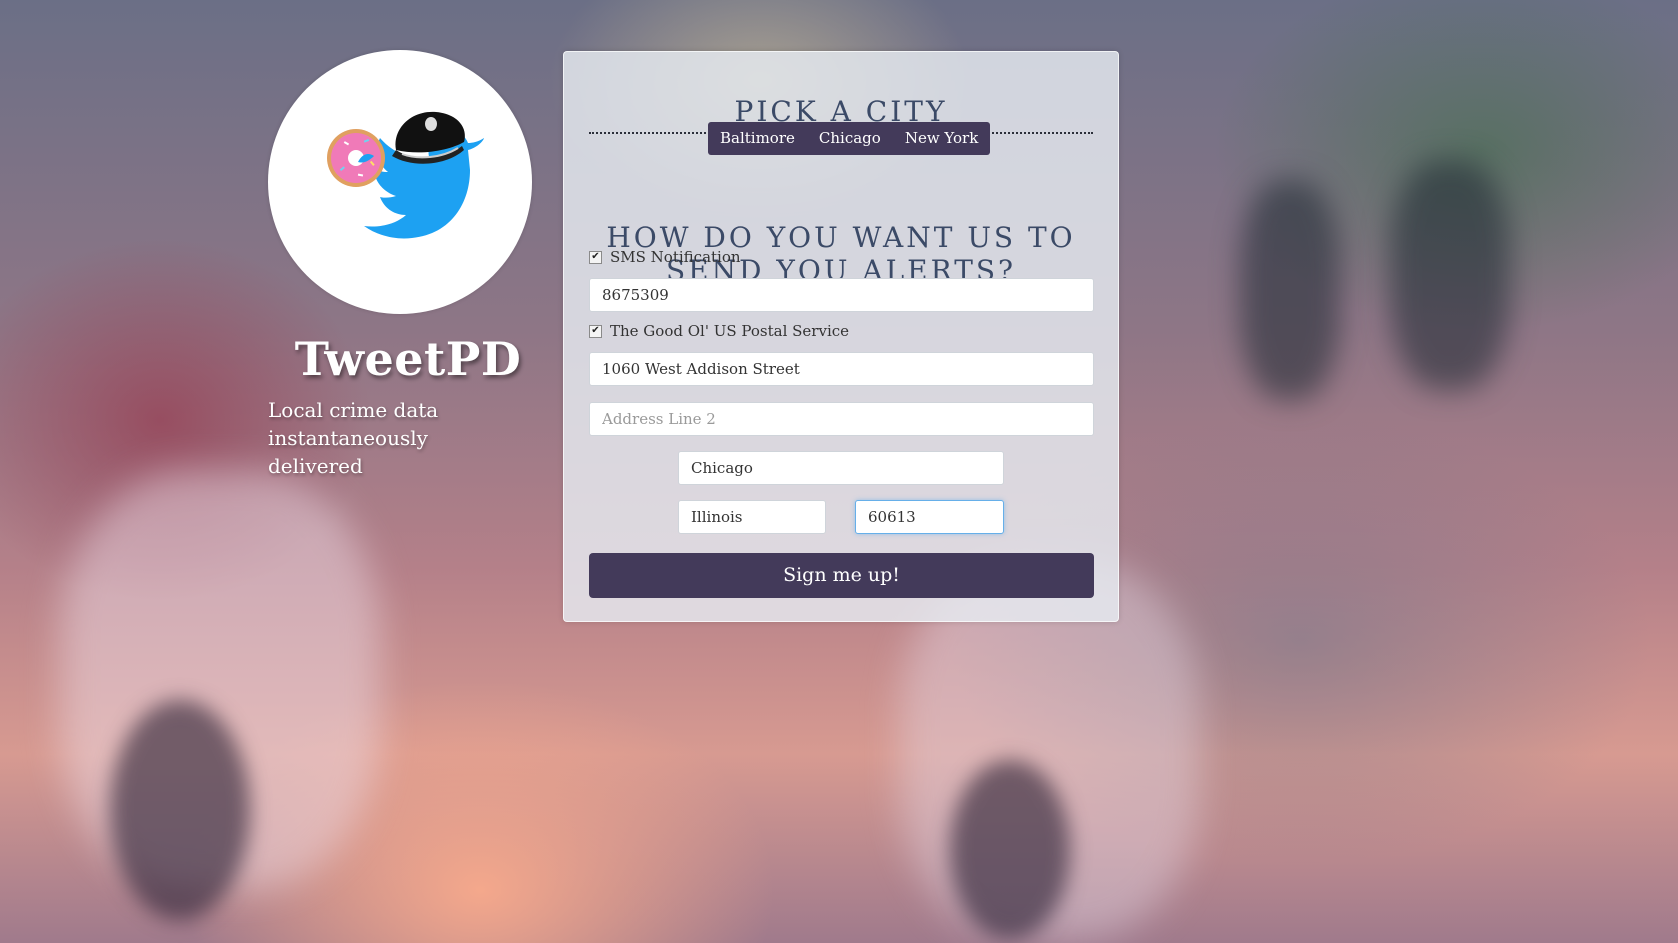 The width and height of the screenshot is (1678, 943). I want to click on postal-option: ✔ The Good Ol' US Postal Service, so click(719, 331).